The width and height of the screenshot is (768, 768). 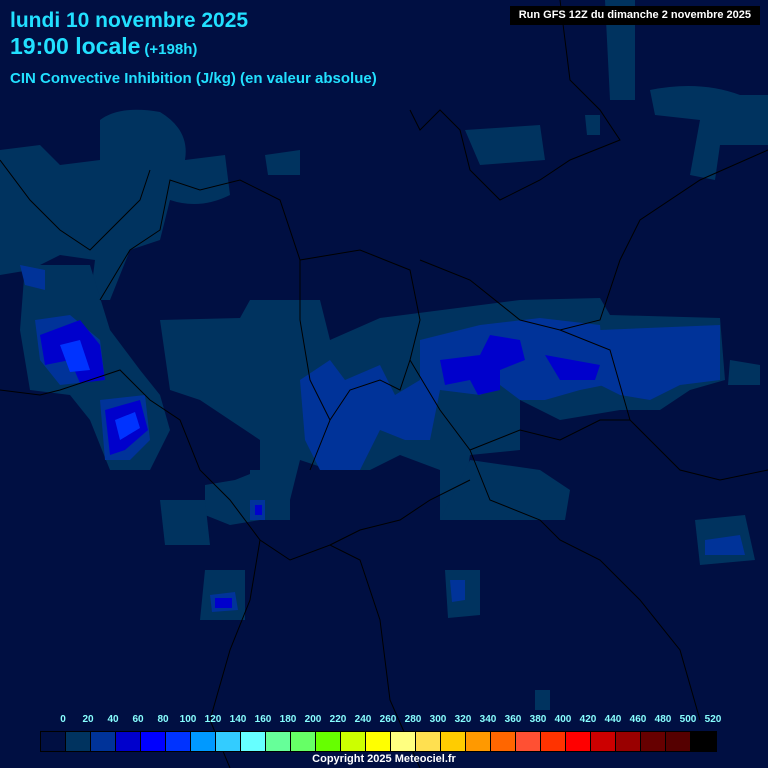 I want to click on forecast-time: 19:00 locale (+198h), so click(x=103, y=46).